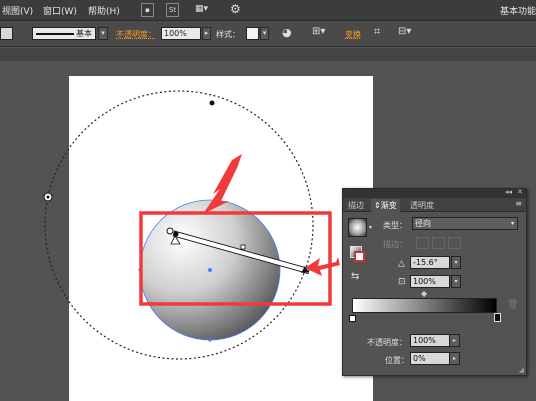 The height and width of the screenshot is (401, 536). What do you see at coordinates (397, 360) in the screenshot?
I see `location-label: 位置：` at bounding box center [397, 360].